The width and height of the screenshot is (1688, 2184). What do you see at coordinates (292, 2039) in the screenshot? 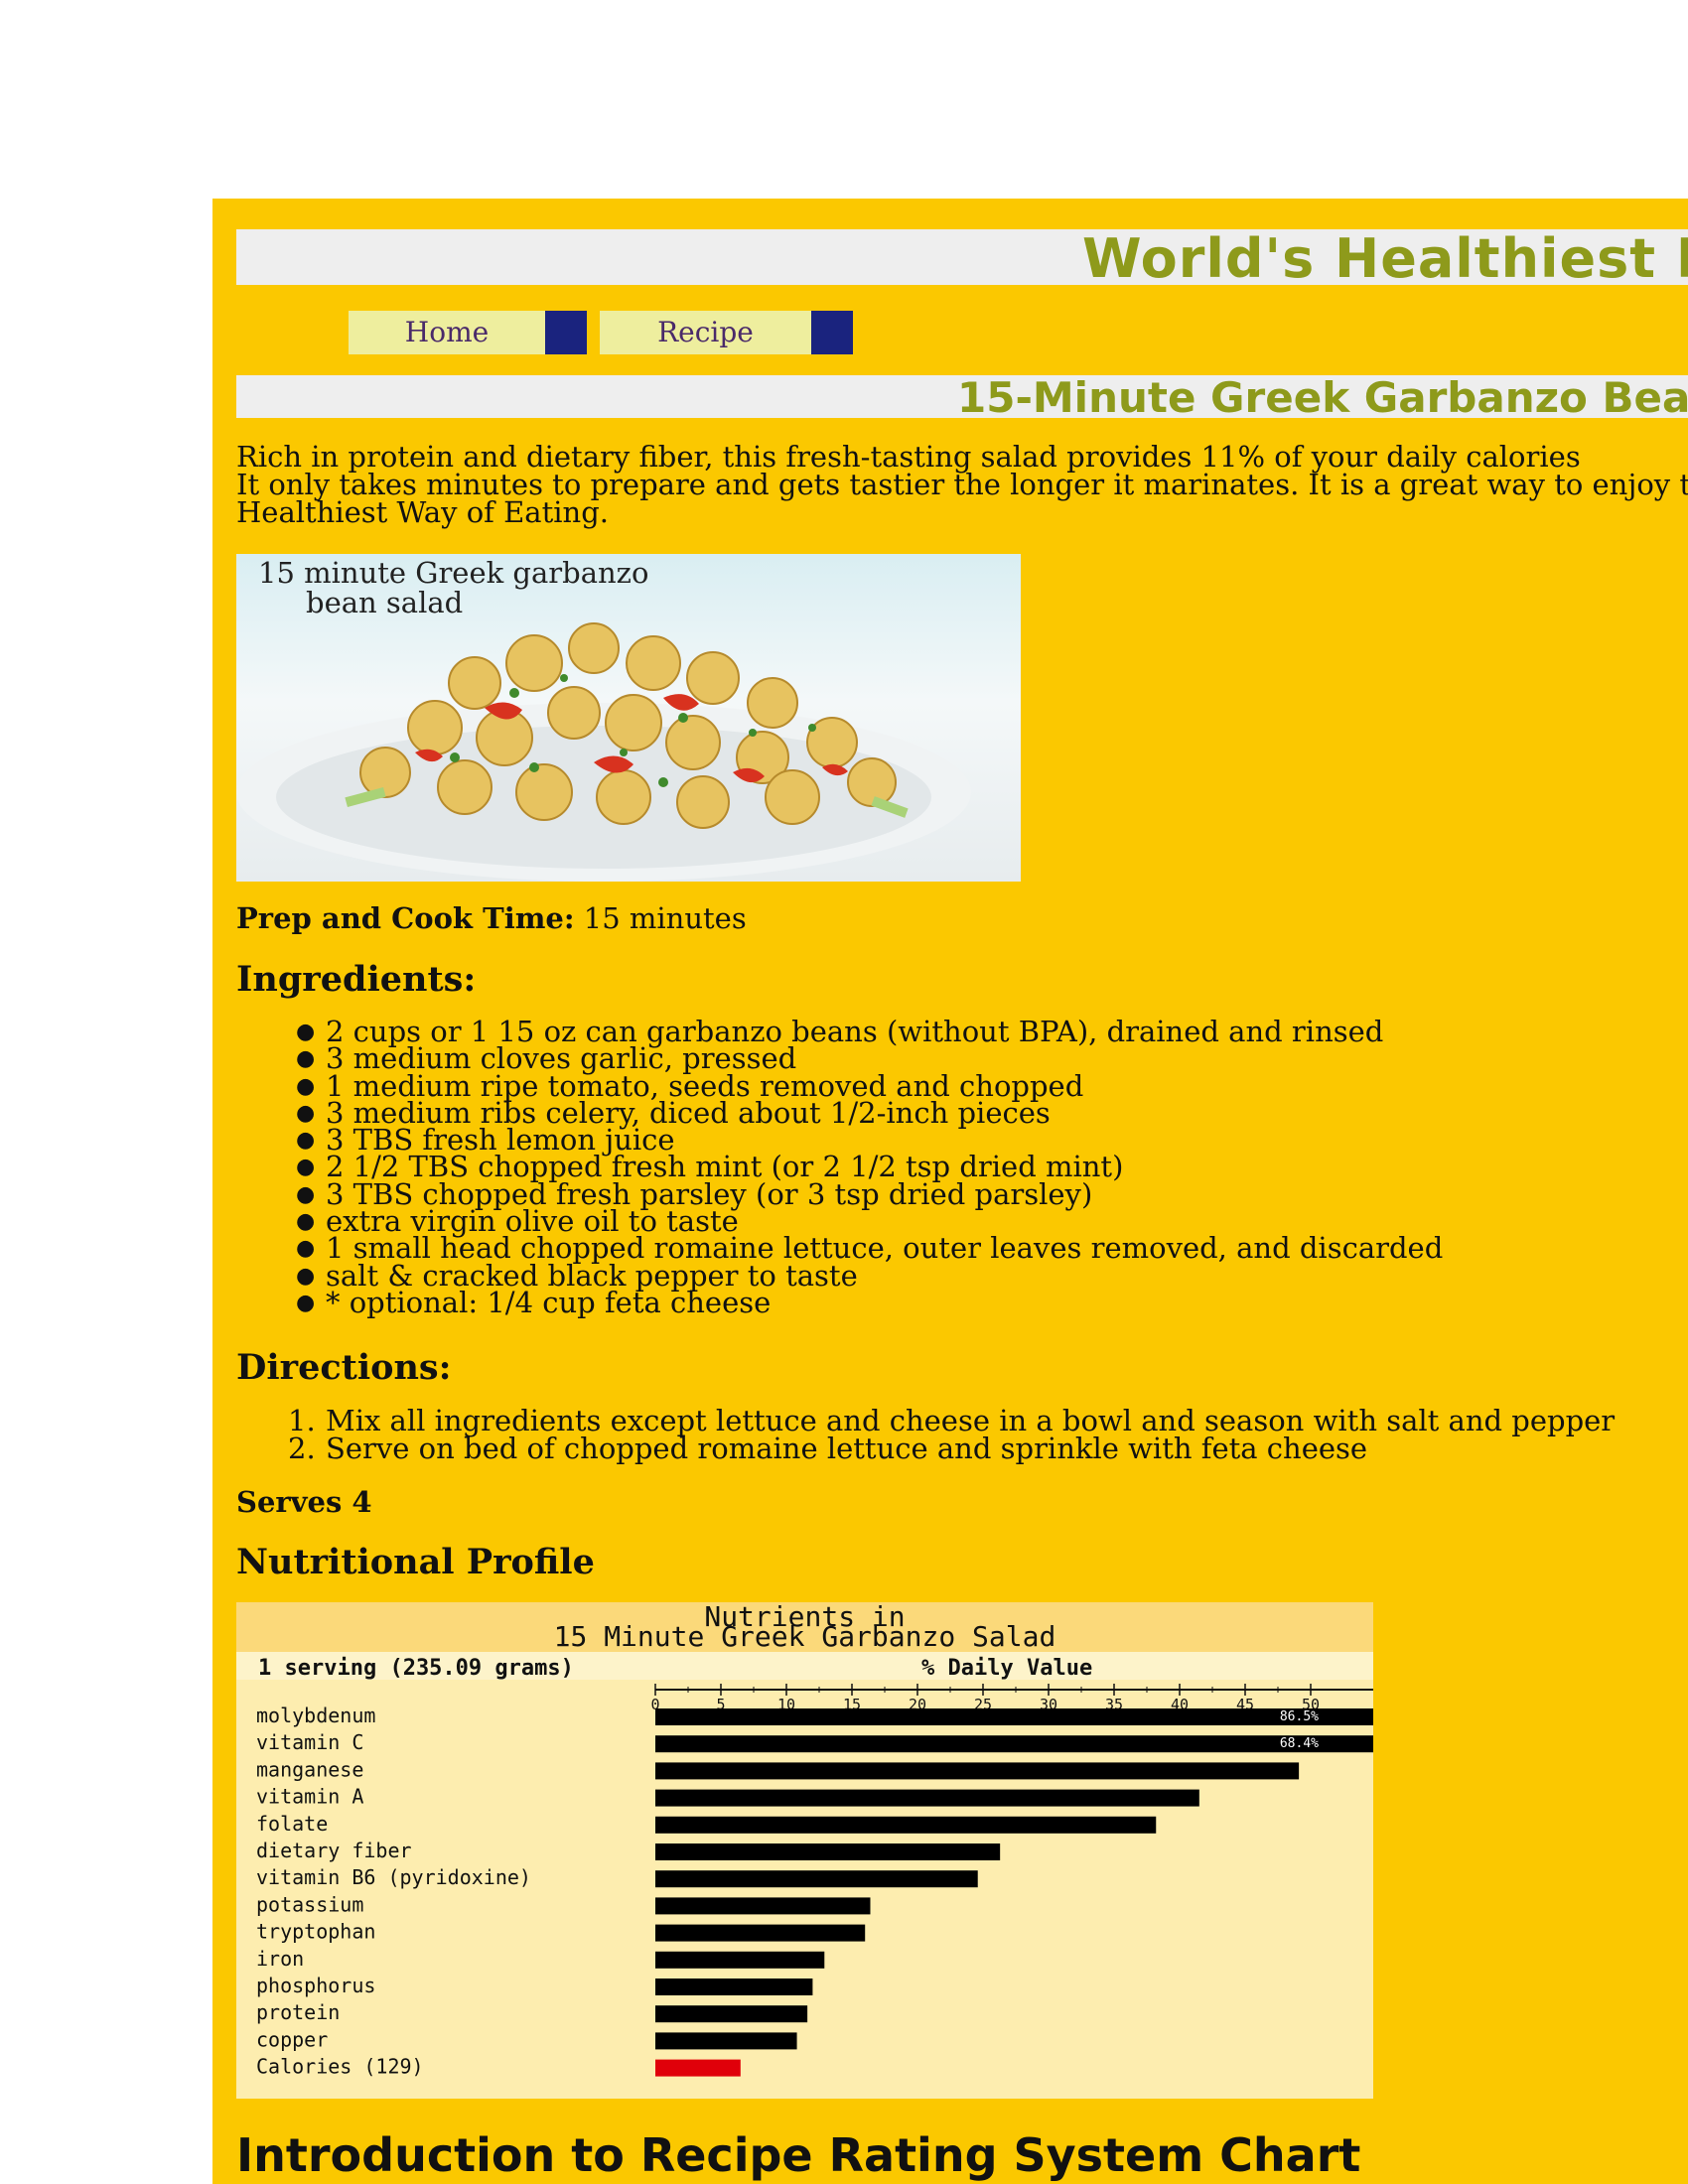
I see `nutrient-label: copper` at bounding box center [292, 2039].